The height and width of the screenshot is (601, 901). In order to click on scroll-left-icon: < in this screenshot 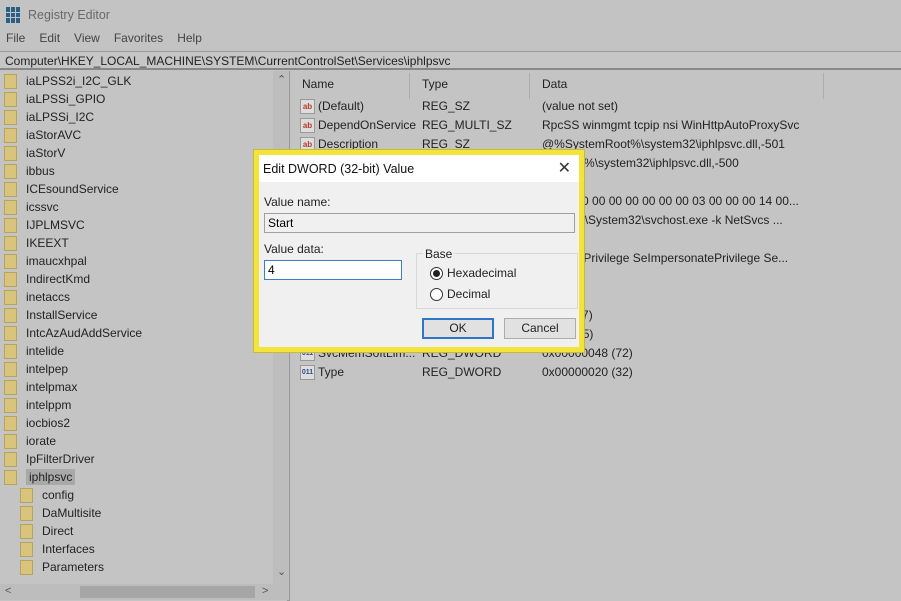, I will do `click(8, 591)`.